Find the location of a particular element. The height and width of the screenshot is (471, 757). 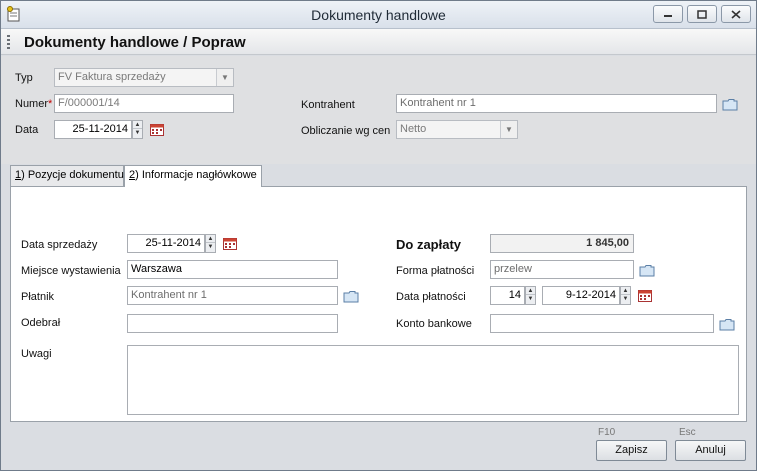

minimize-button is located at coordinates (668, 14).